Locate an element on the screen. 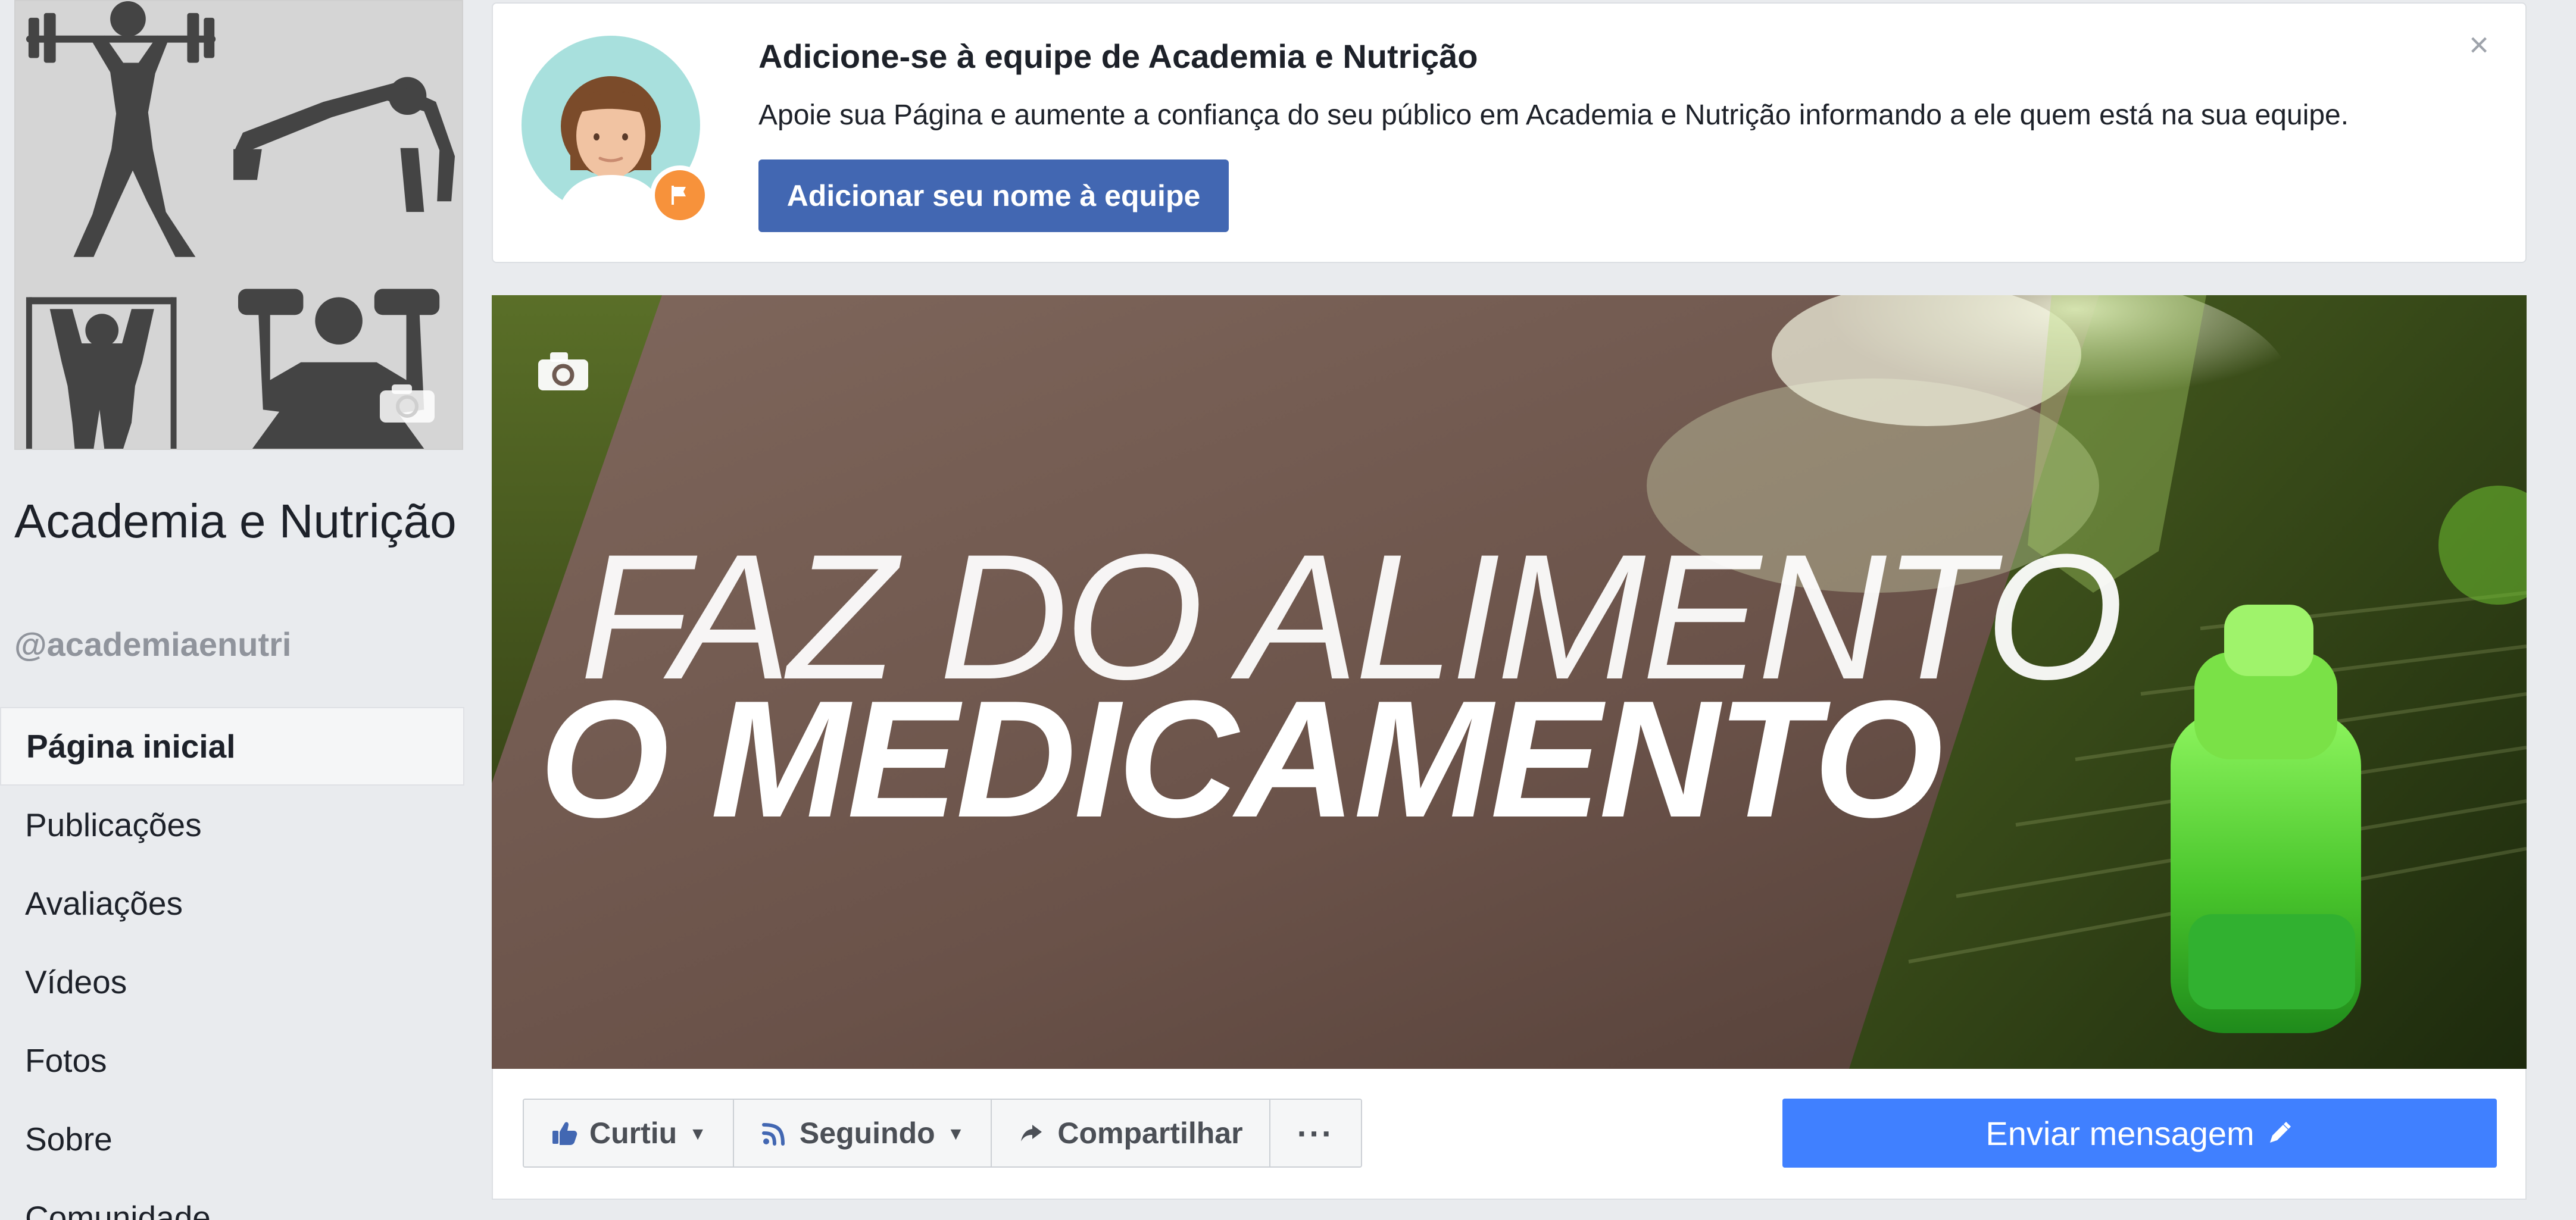 This screenshot has height=1220, width=2576. sidebar-item-photos: Fotos is located at coordinates (232, 1060).